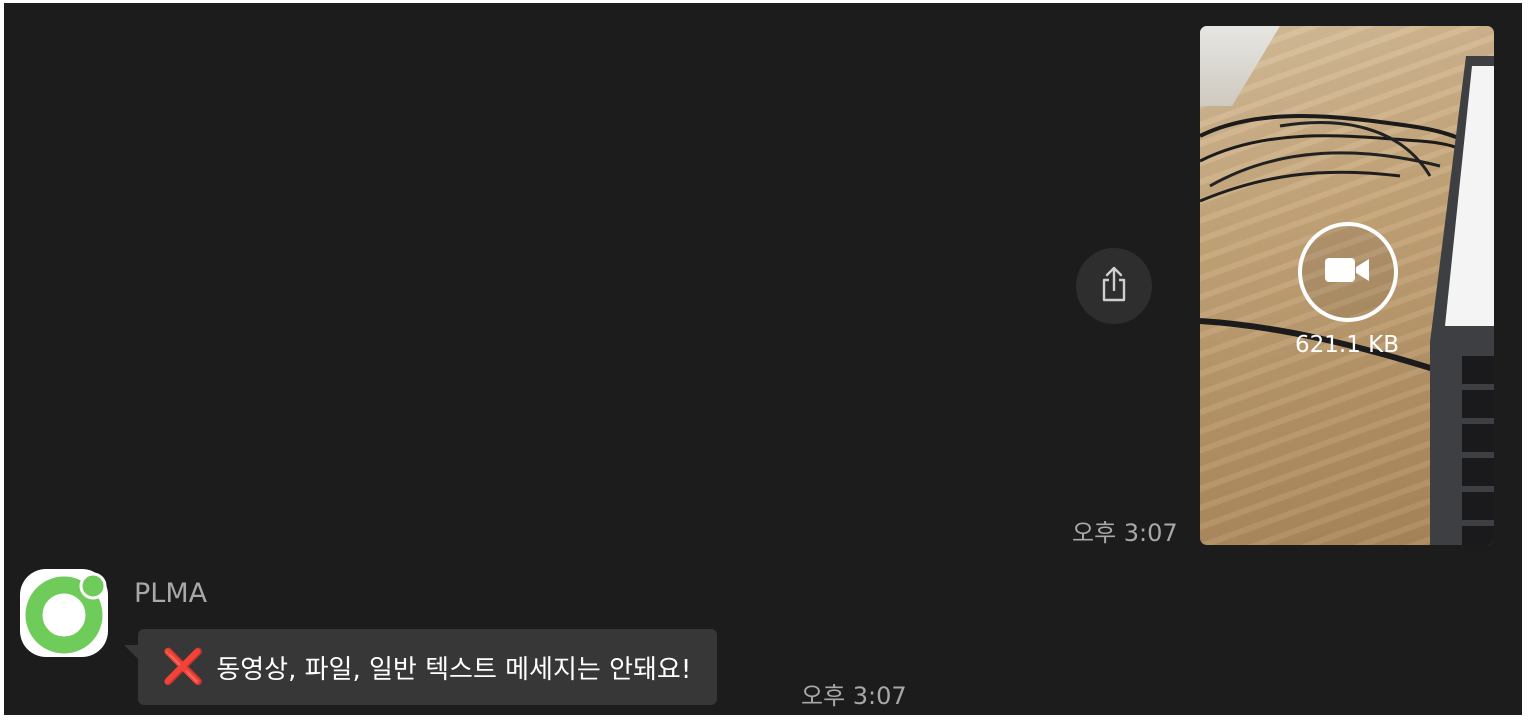  I want to click on video-attachment: 621.1 KB, so click(1347, 285).